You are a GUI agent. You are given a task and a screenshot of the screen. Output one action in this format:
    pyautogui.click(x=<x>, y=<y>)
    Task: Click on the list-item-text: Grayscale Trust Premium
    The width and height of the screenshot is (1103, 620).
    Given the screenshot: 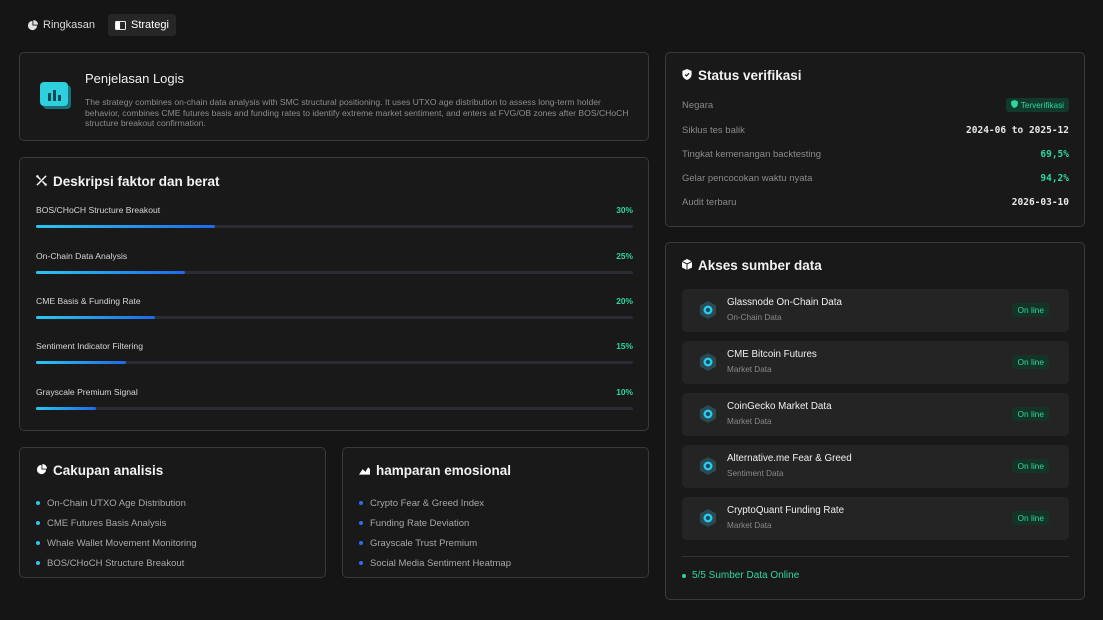 What is the action you would take?
    pyautogui.click(x=424, y=543)
    